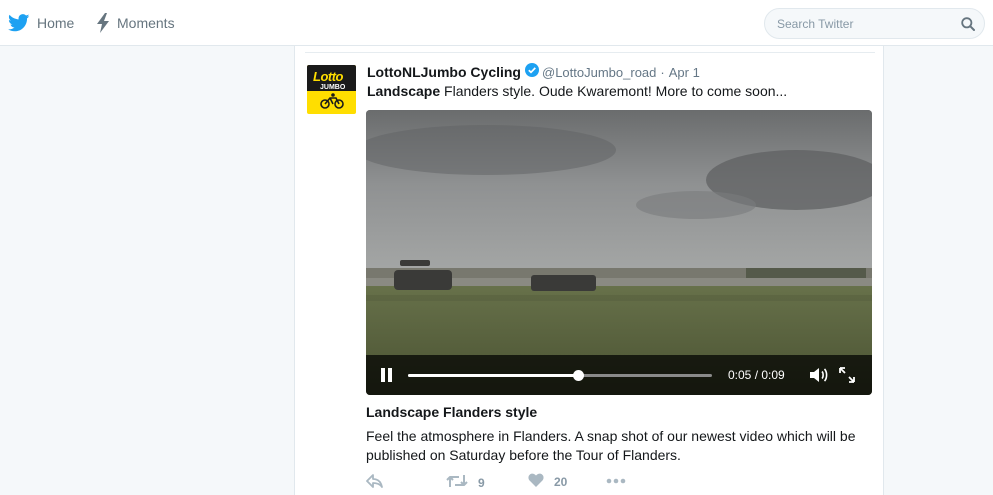 The image size is (993, 495). Describe the element at coordinates (481, 482) in the screenshot. I see `retweet-count: 9` at that location.